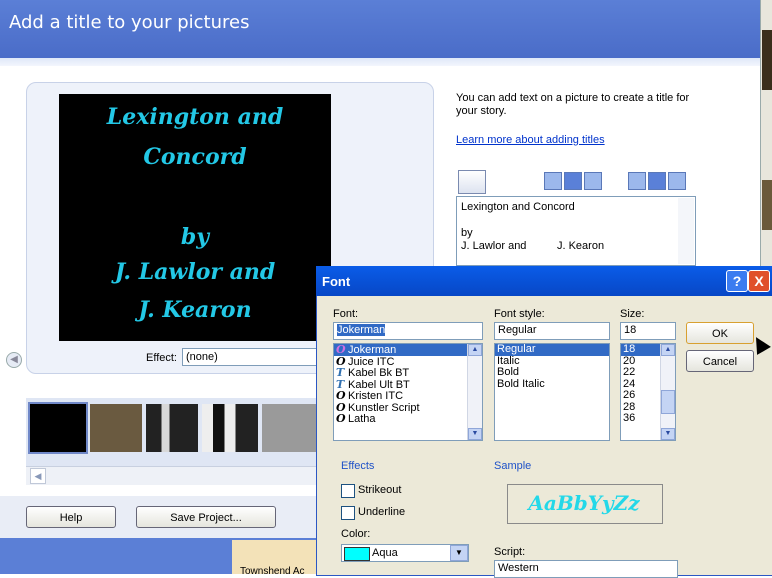  What do you see at coordinates (686, 231) in the screenshot?
I see `text-area-scrollbar` at bounding box center [686, 231].